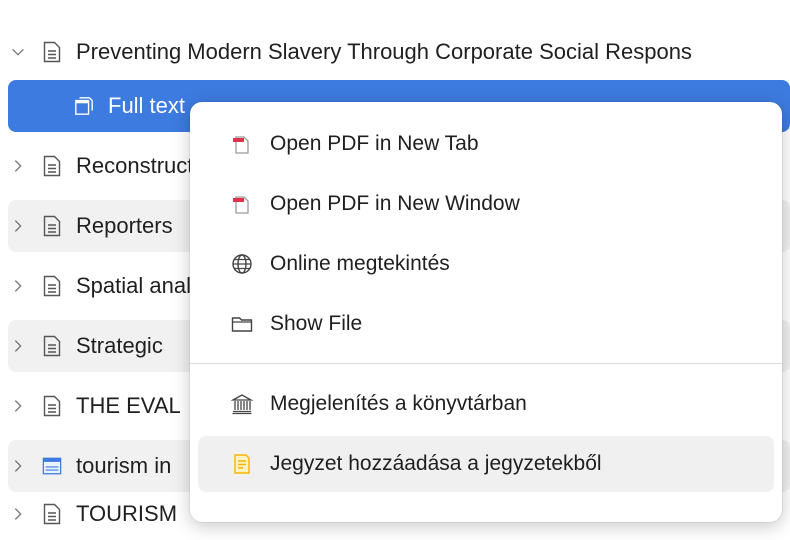  I want to click on menu-item-label: Show File, so click(316, 323).